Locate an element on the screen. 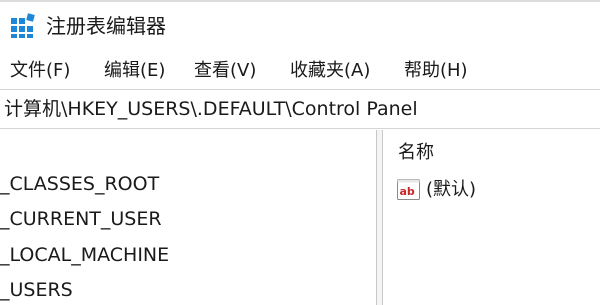 This screenshot has height=305, width=600. column-header-name: 名称 is located at coordinates (416, 153).